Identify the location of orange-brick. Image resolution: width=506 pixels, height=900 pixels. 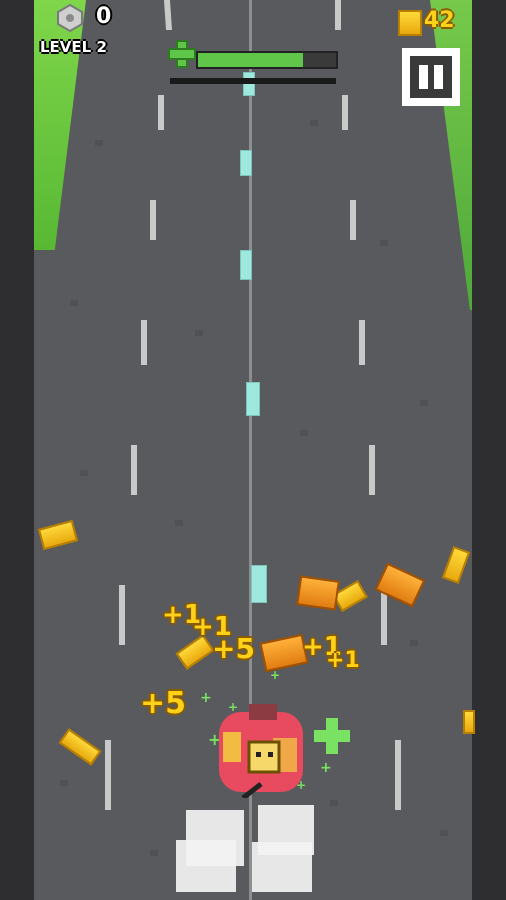
(318, 593).